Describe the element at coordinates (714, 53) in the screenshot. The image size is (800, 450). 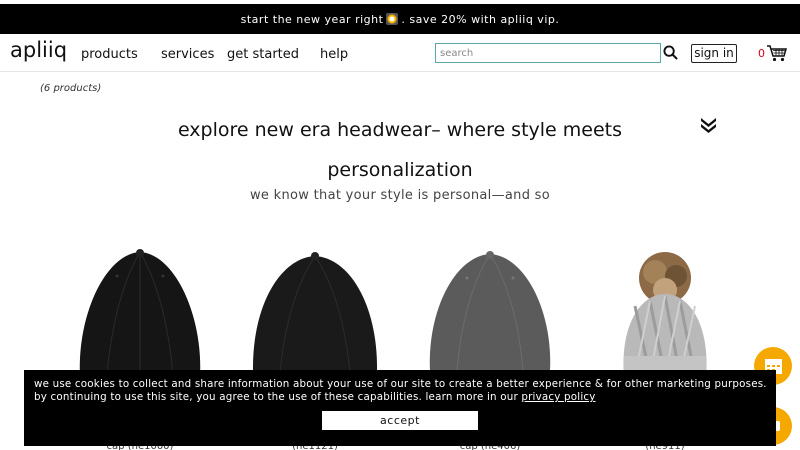
I see `sign-in-button: sign in` at that location.